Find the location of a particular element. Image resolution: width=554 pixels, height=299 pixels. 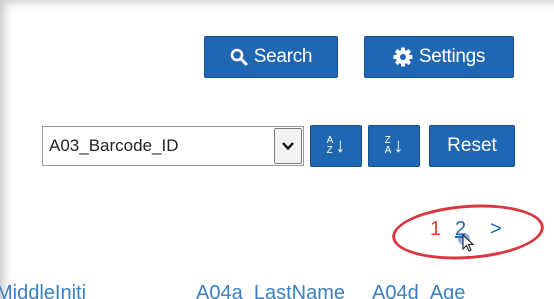

sort-field-value: A03_Barcode_ID is located at coordinates (114, 145).